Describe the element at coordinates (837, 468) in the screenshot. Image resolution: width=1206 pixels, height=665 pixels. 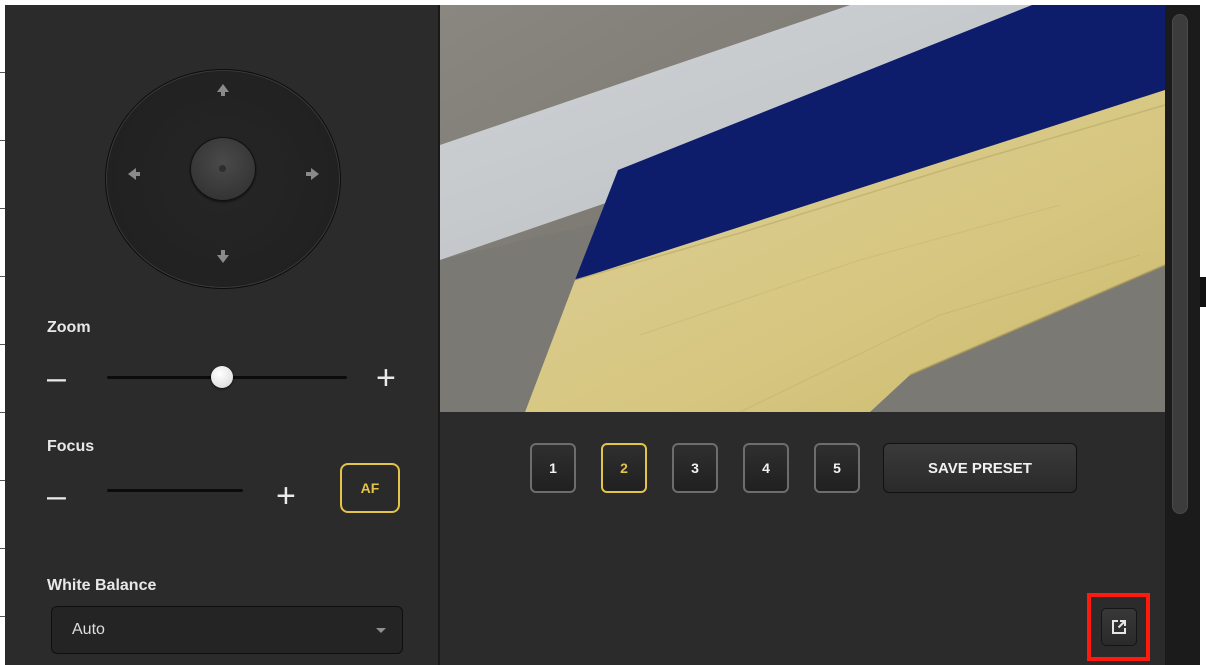
I see `preset-5-button: 5` at that location.